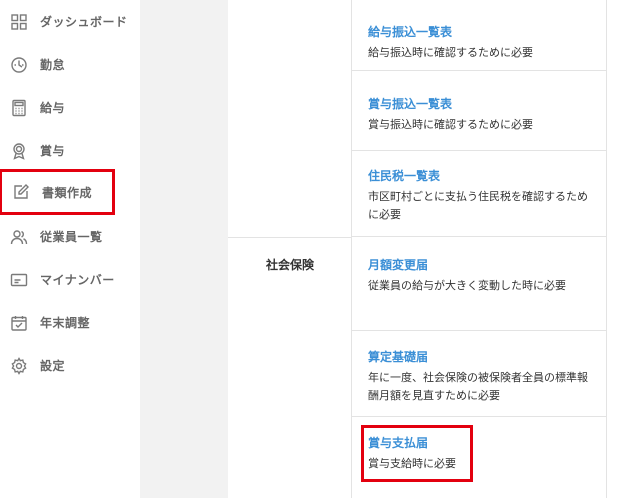 This screenshot has width=619, height=498. Describe the element at coordinates (84, 22) in the screenshot. I see `sidebar-item-label: ダッシュボード` at that location.